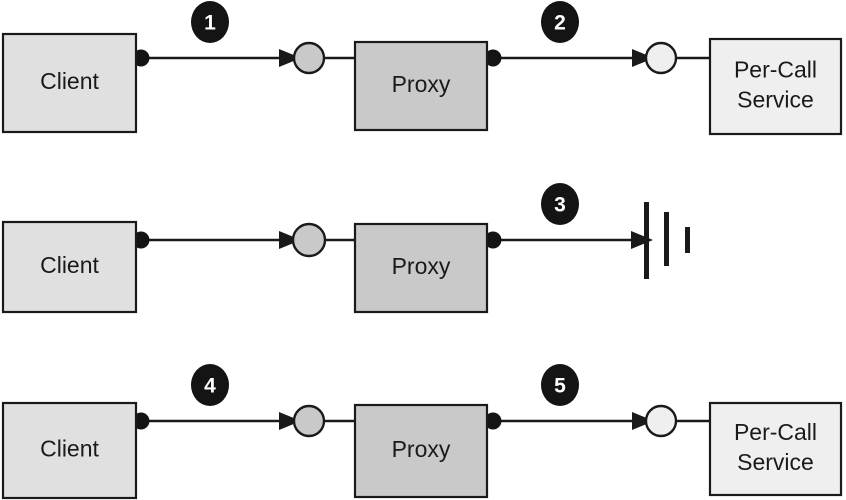  I want to click on step-badge-5: 5, so click(560, 385).